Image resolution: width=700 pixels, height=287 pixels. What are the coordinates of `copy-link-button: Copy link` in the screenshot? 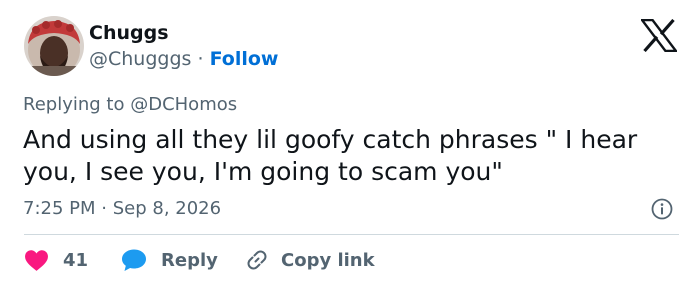 It's located at (310, 260).